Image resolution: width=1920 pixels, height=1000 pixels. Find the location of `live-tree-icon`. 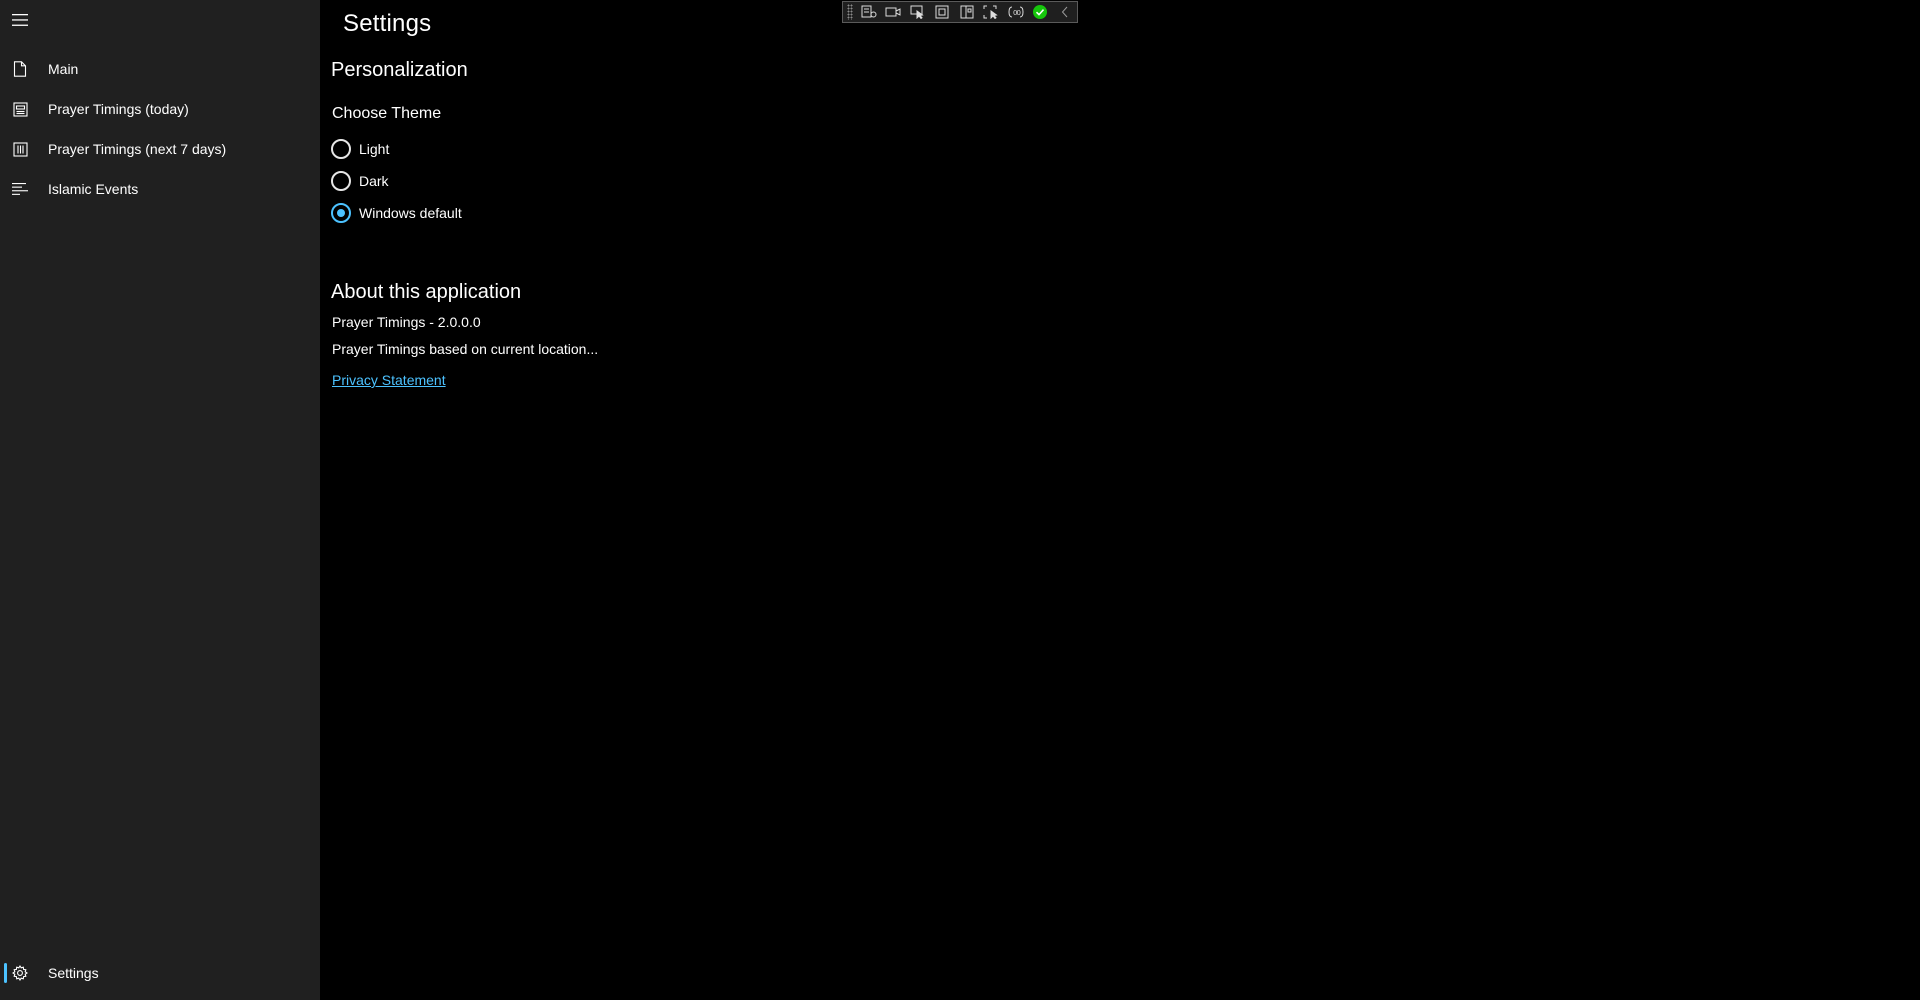

live-tree-icon is located at coordinates (869, 11).